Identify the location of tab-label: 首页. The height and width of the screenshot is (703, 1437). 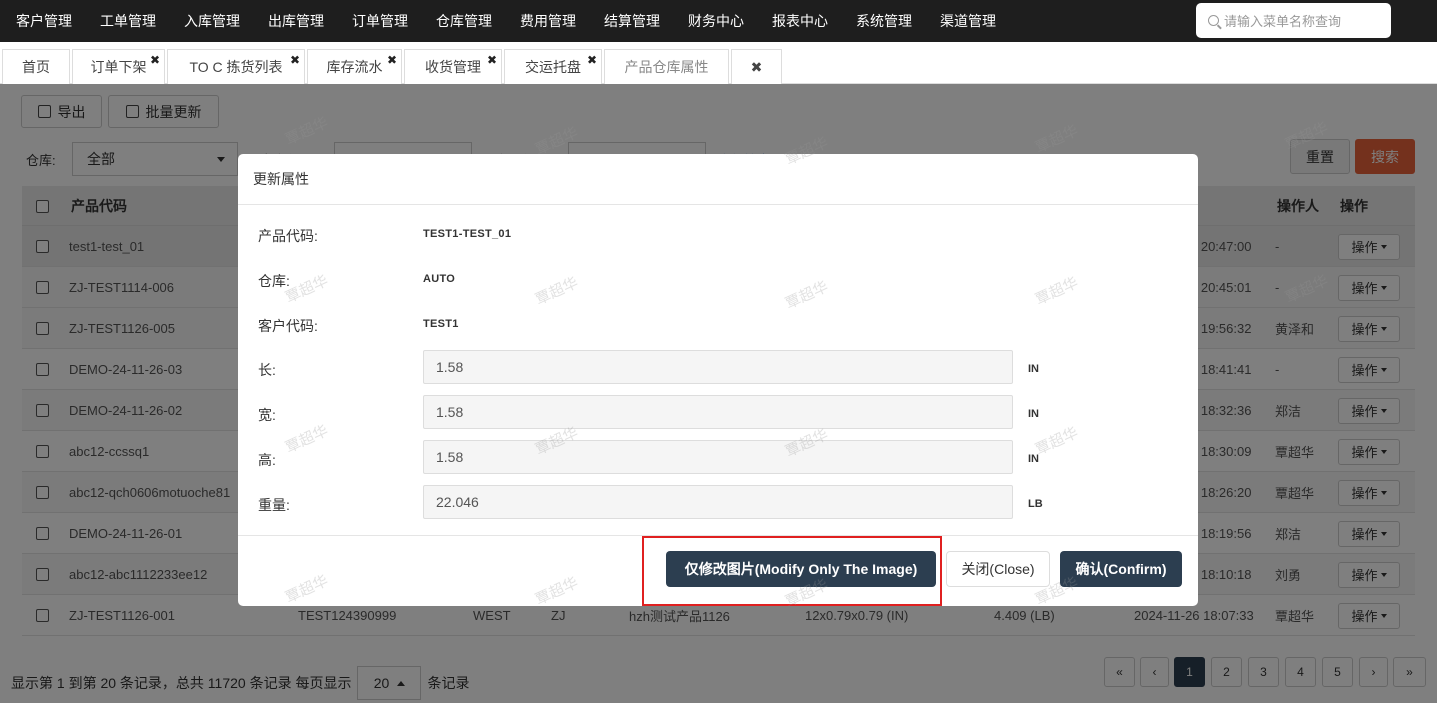
(36, 67).